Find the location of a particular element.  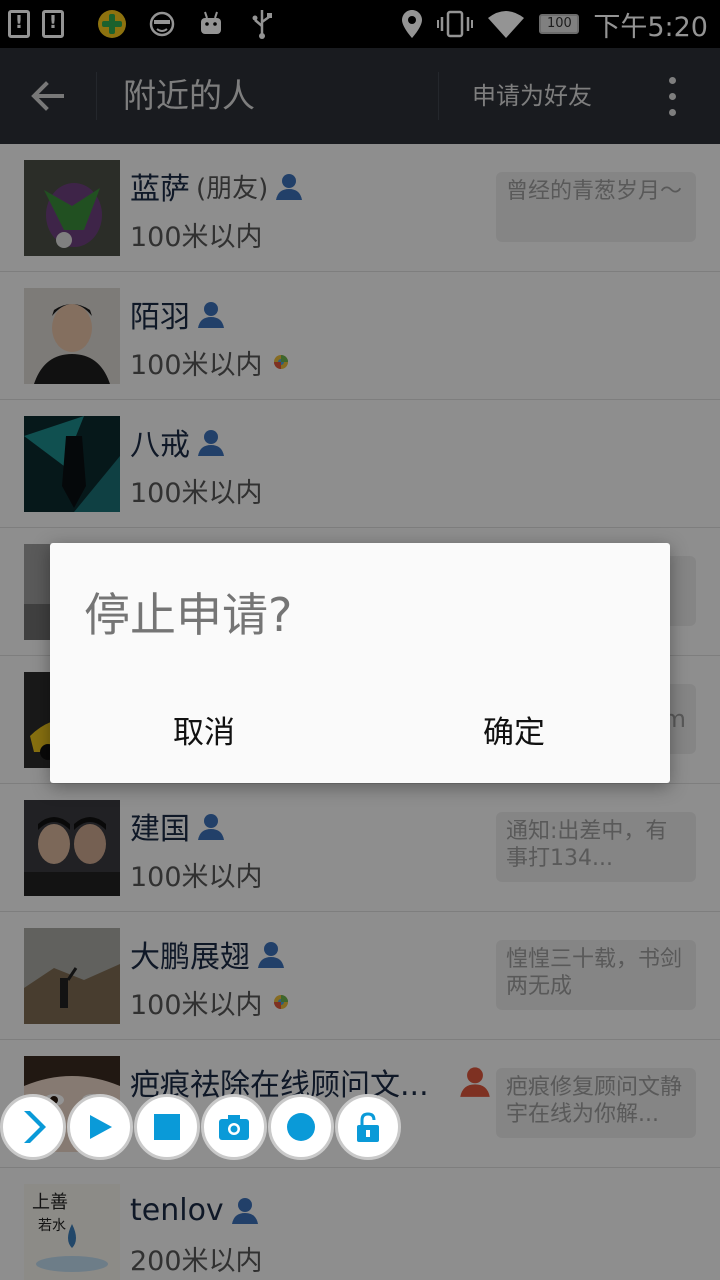

unlock-icon is located at coordinates (368, 1127).